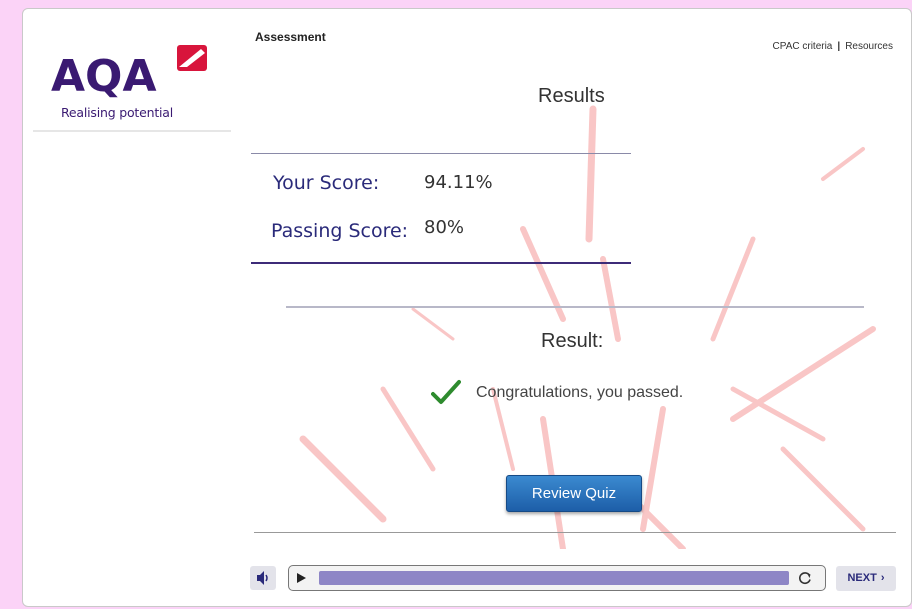 The width and height of the screenshot is (912, 609). Describe the element at coordinates (301, 578) in the screenshot. I see `play-icon` at that location.